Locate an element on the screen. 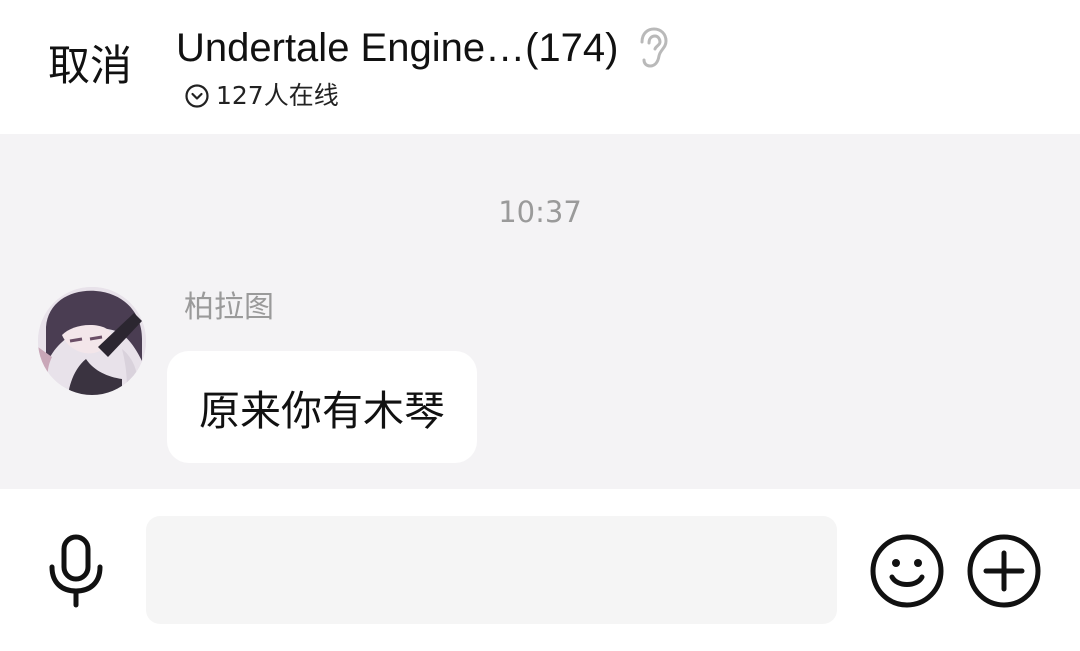  message-bubble: 原来你有木琴 is located at coordinates (322, 407).